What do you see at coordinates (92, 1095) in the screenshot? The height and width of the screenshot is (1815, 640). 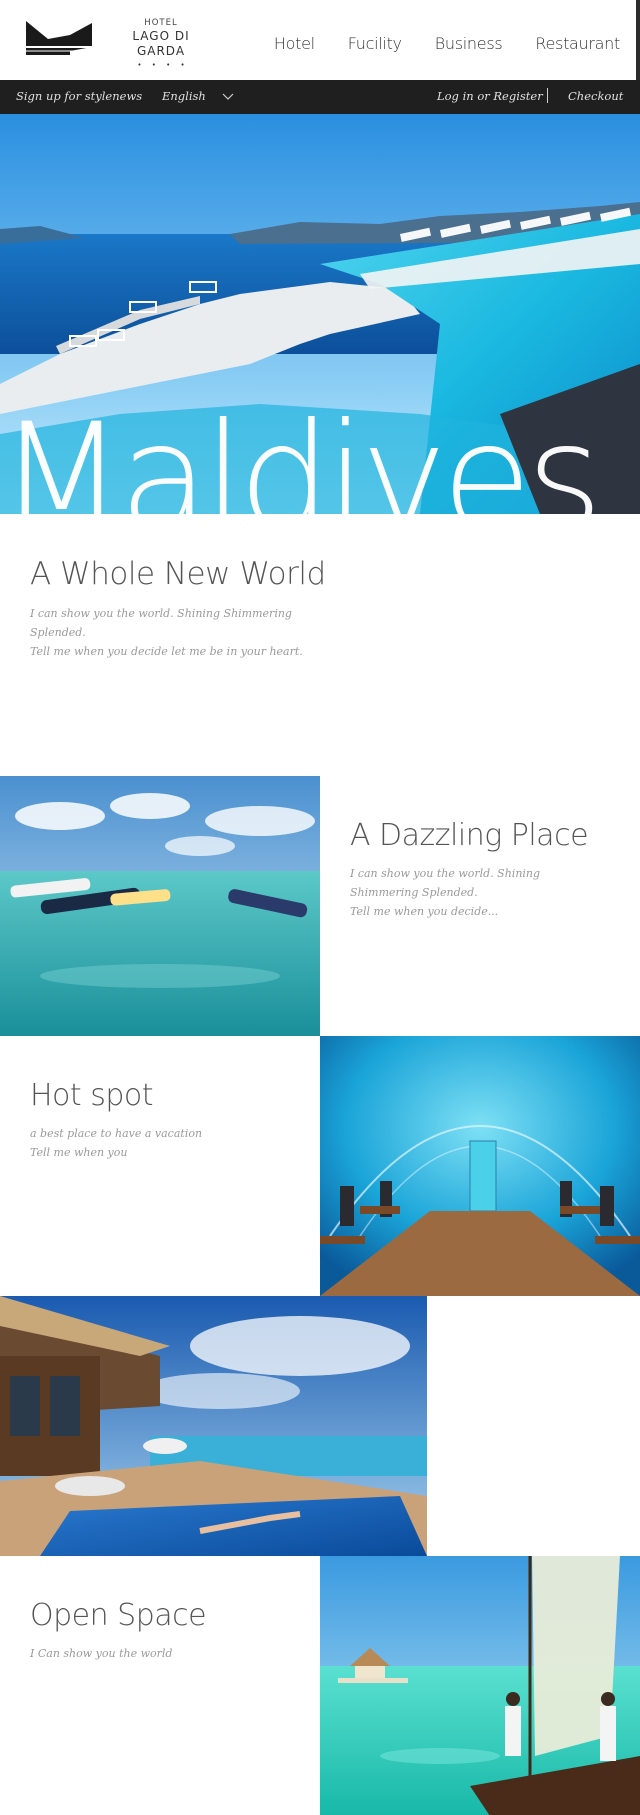 I see `hotspot-title: Hot spot` at bounding box center [92, 1095].